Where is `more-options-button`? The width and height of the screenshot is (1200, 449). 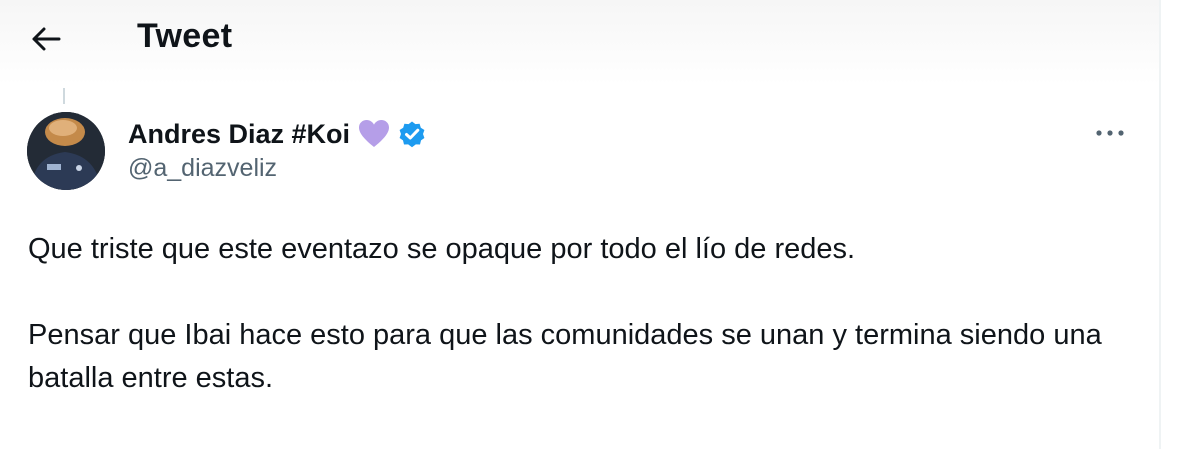 more-options-button is located at coordinates (1110, 133).